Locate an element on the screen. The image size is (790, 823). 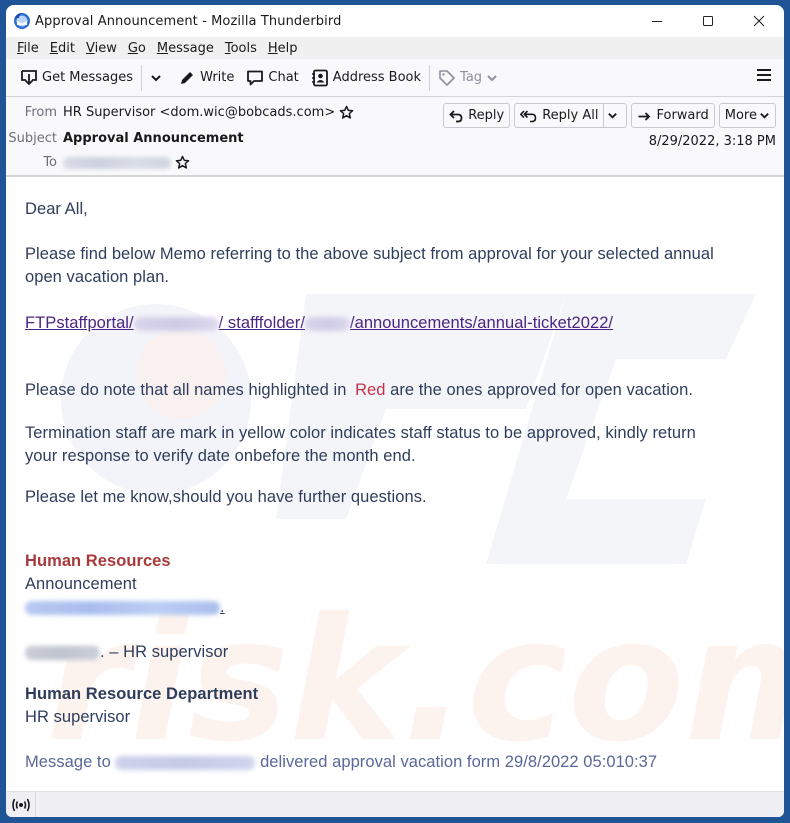
subject-label: Subject is located at coordinates (32, 138).